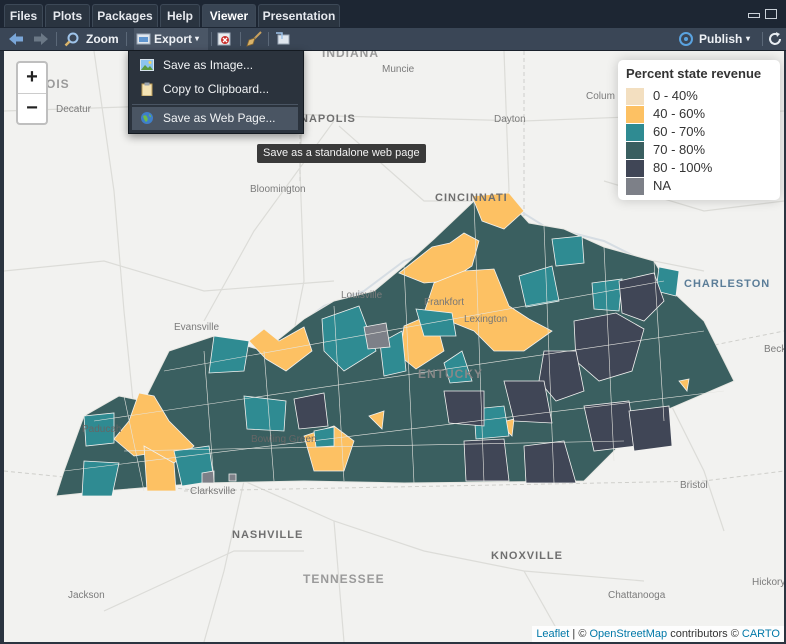  What do you see at coordinates (268, 535) in the screenshot?
I see `map-label-nashville: NASHVILLE` at bounding box center [268, 535].